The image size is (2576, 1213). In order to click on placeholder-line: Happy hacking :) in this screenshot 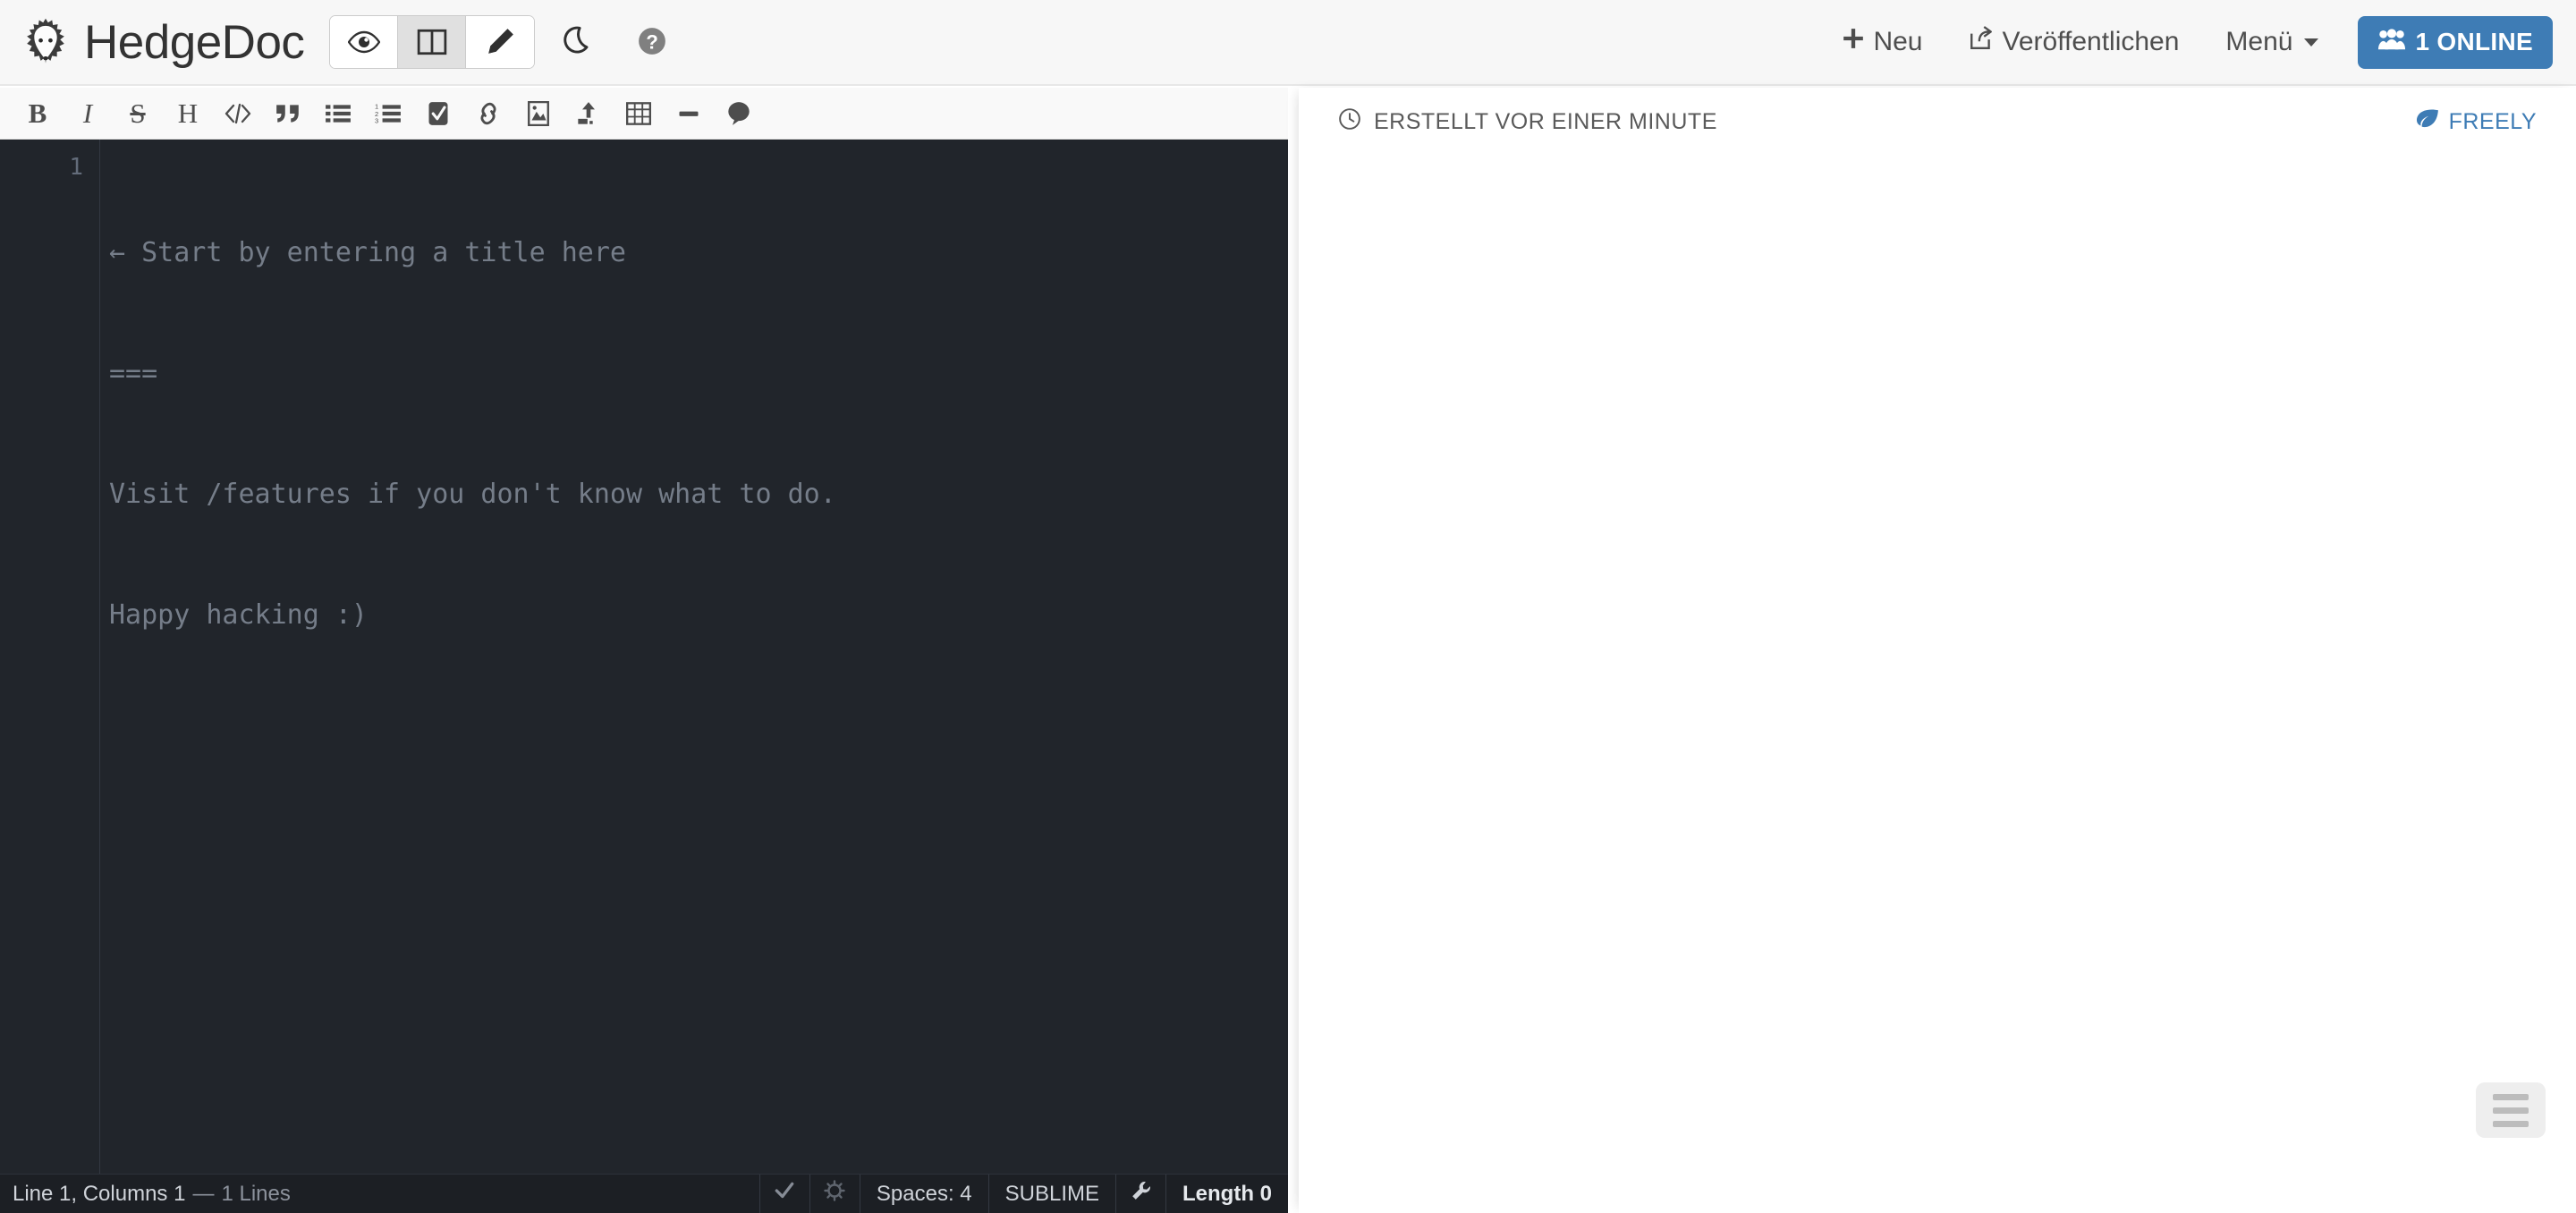, I will do `click(238, 615)`.